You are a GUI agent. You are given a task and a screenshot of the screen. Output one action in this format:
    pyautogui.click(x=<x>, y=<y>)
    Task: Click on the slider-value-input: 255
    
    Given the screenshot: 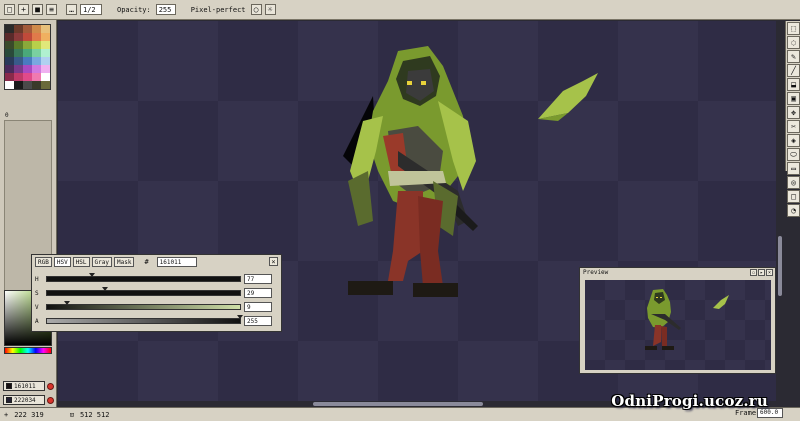 What is the action you would take?
    pyautogui.click(x=258, y=321)
    